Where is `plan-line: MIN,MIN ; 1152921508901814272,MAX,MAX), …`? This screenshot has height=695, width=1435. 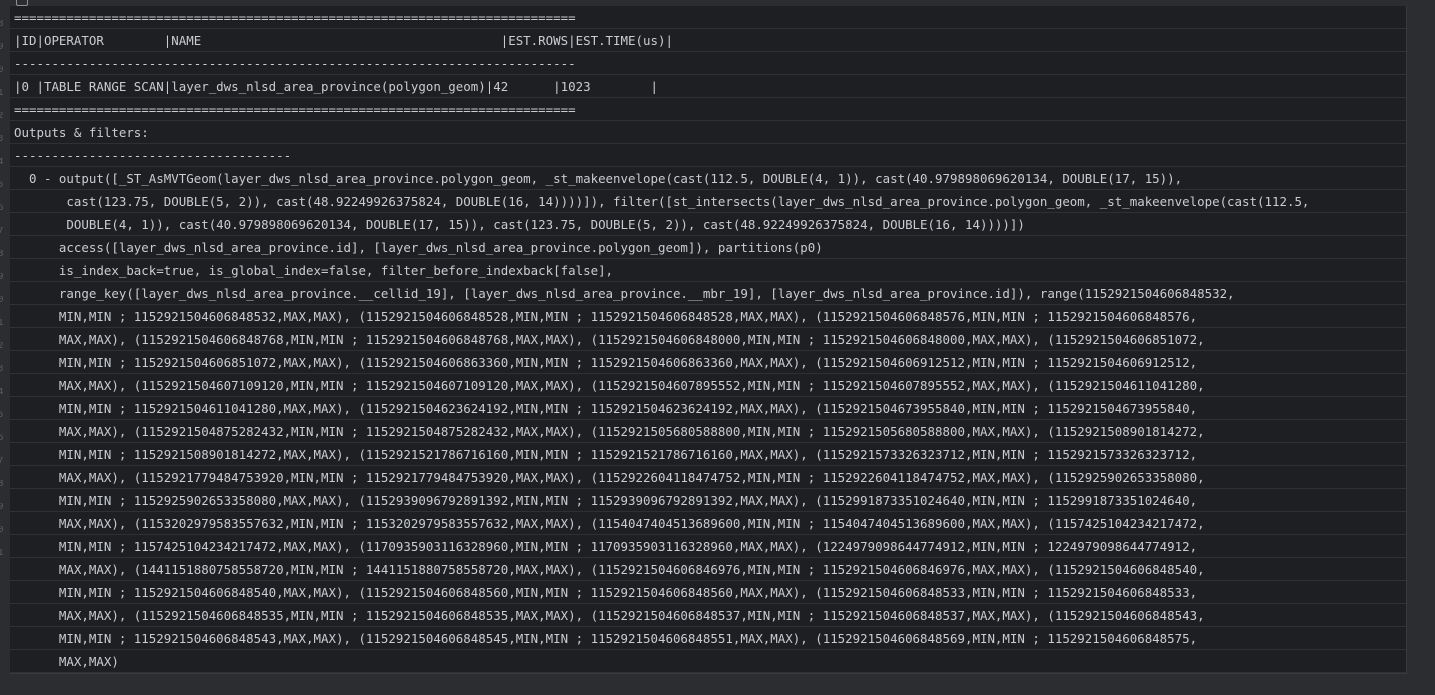
plan-line: MIN,MIN ; 1152921508901814272,MAX,MAX), … is located at coordinates (708, 454).